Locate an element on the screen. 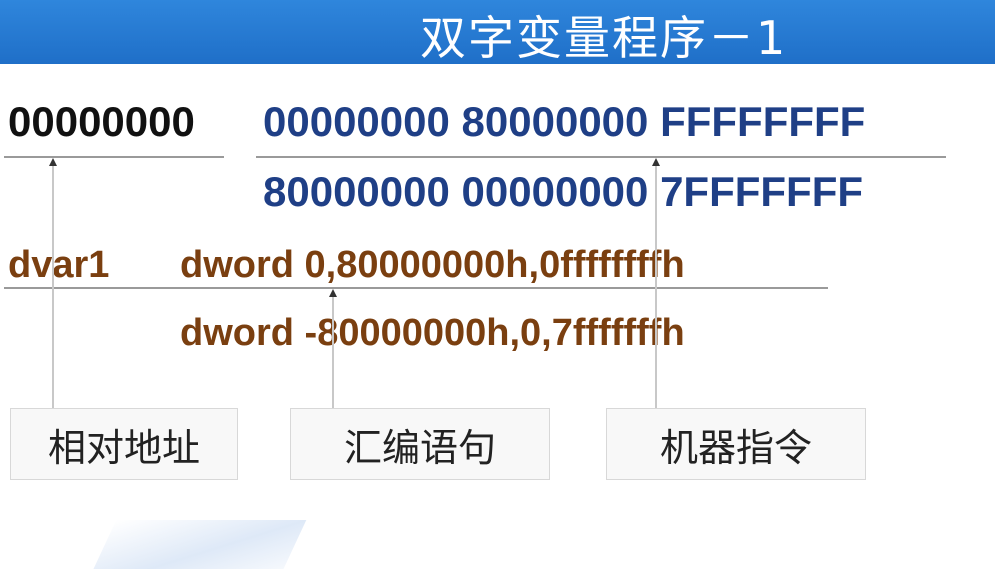  machine-arrow-icon is located at coordinates (656, 162).